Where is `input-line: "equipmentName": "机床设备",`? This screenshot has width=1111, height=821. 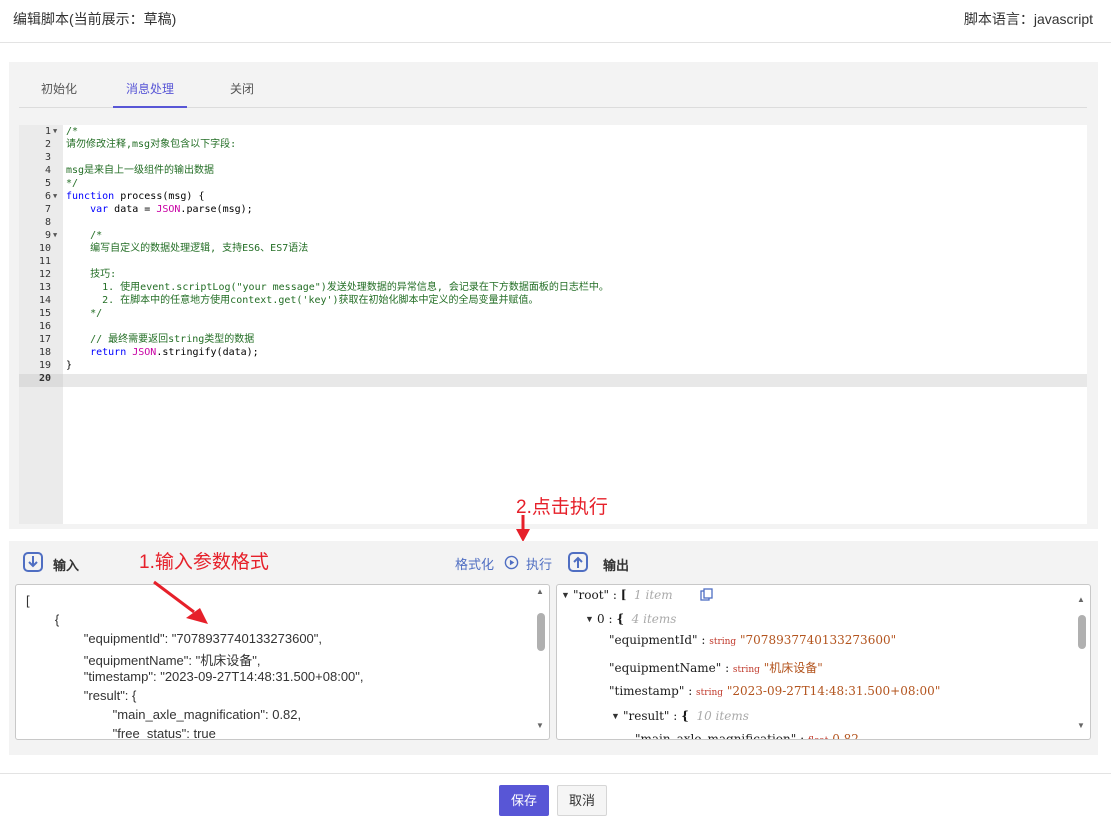 input-line: "equipmentName": "机床设备", is located at coordinates (143, 660).